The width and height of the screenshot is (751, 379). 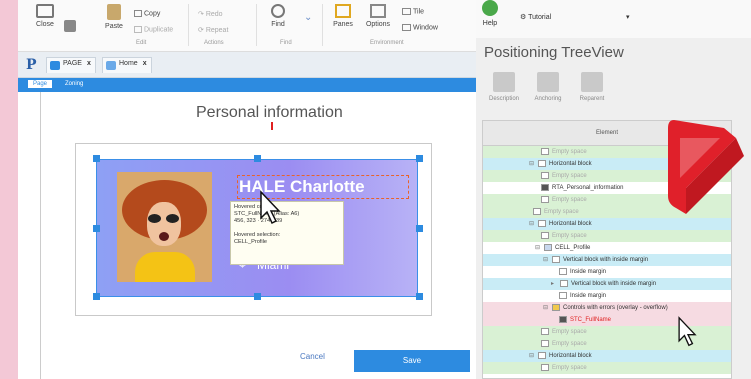 What do you see at coordinates (71, 65) in the screenshot?
I see `tab-page: PAGE x` at bounding box center [71, 65].